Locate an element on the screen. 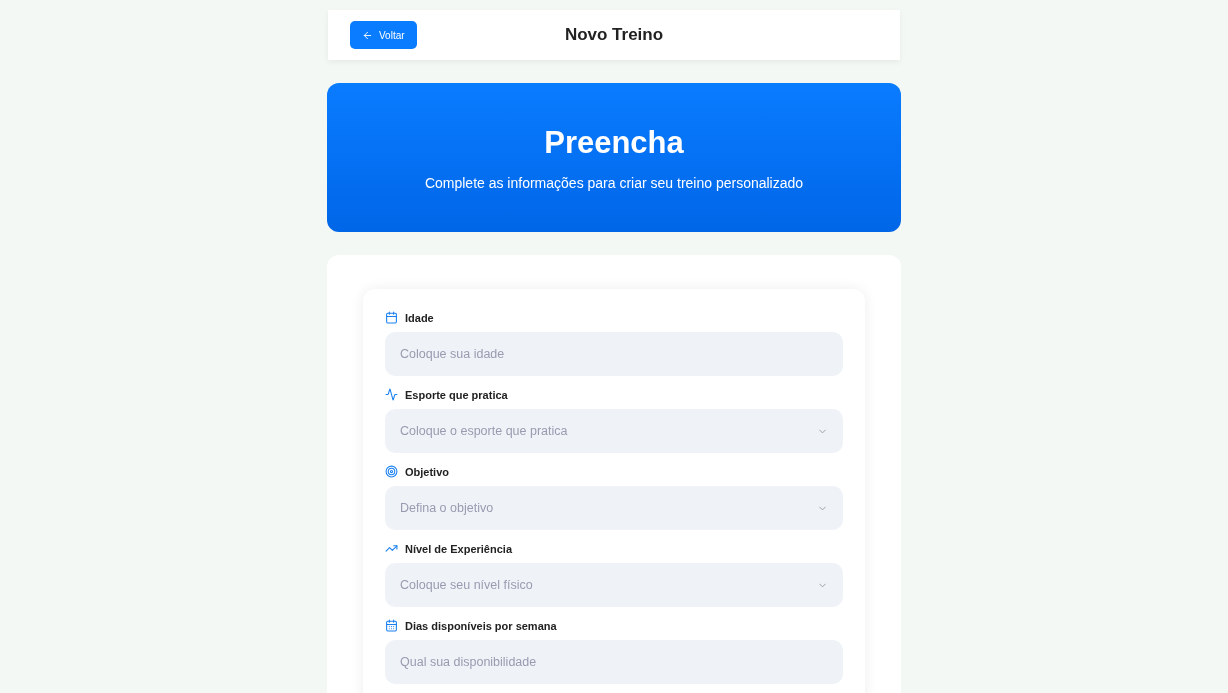 This screenshot has height=693, width=1228. field-label: Objetivo is located at coordinates (427, 471).